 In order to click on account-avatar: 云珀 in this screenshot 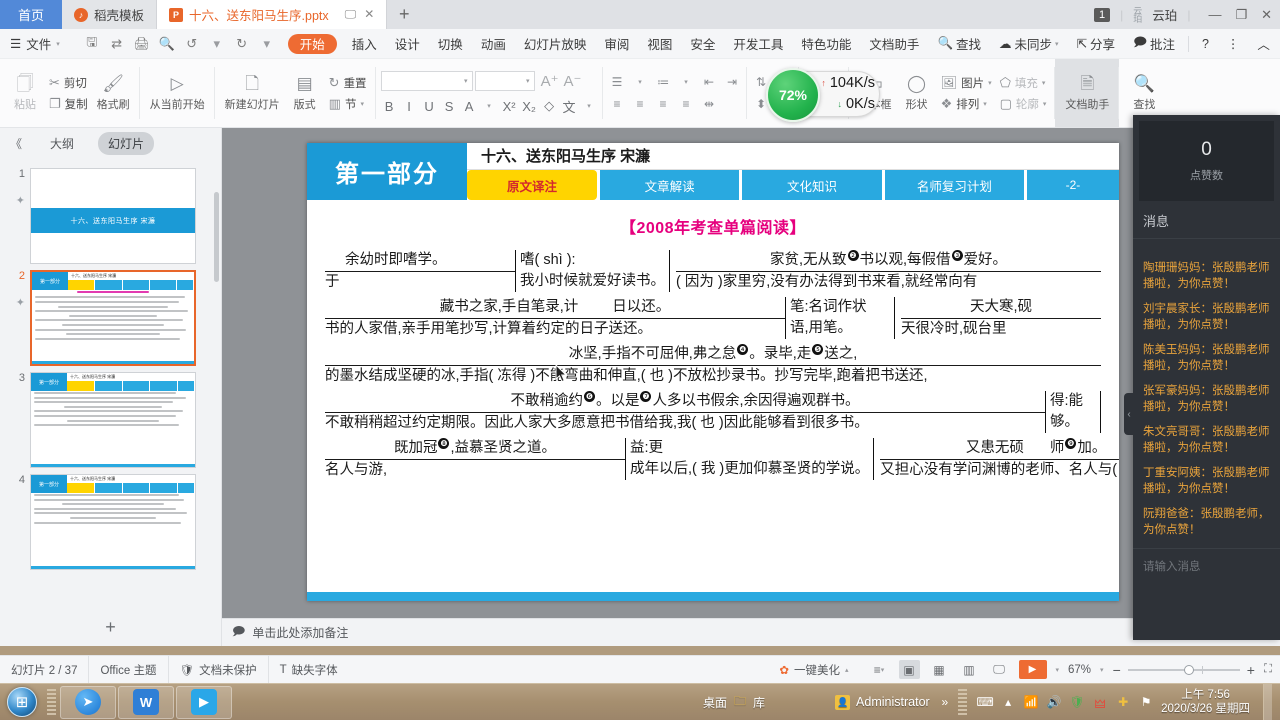, I will do `click(1137, 14)`.